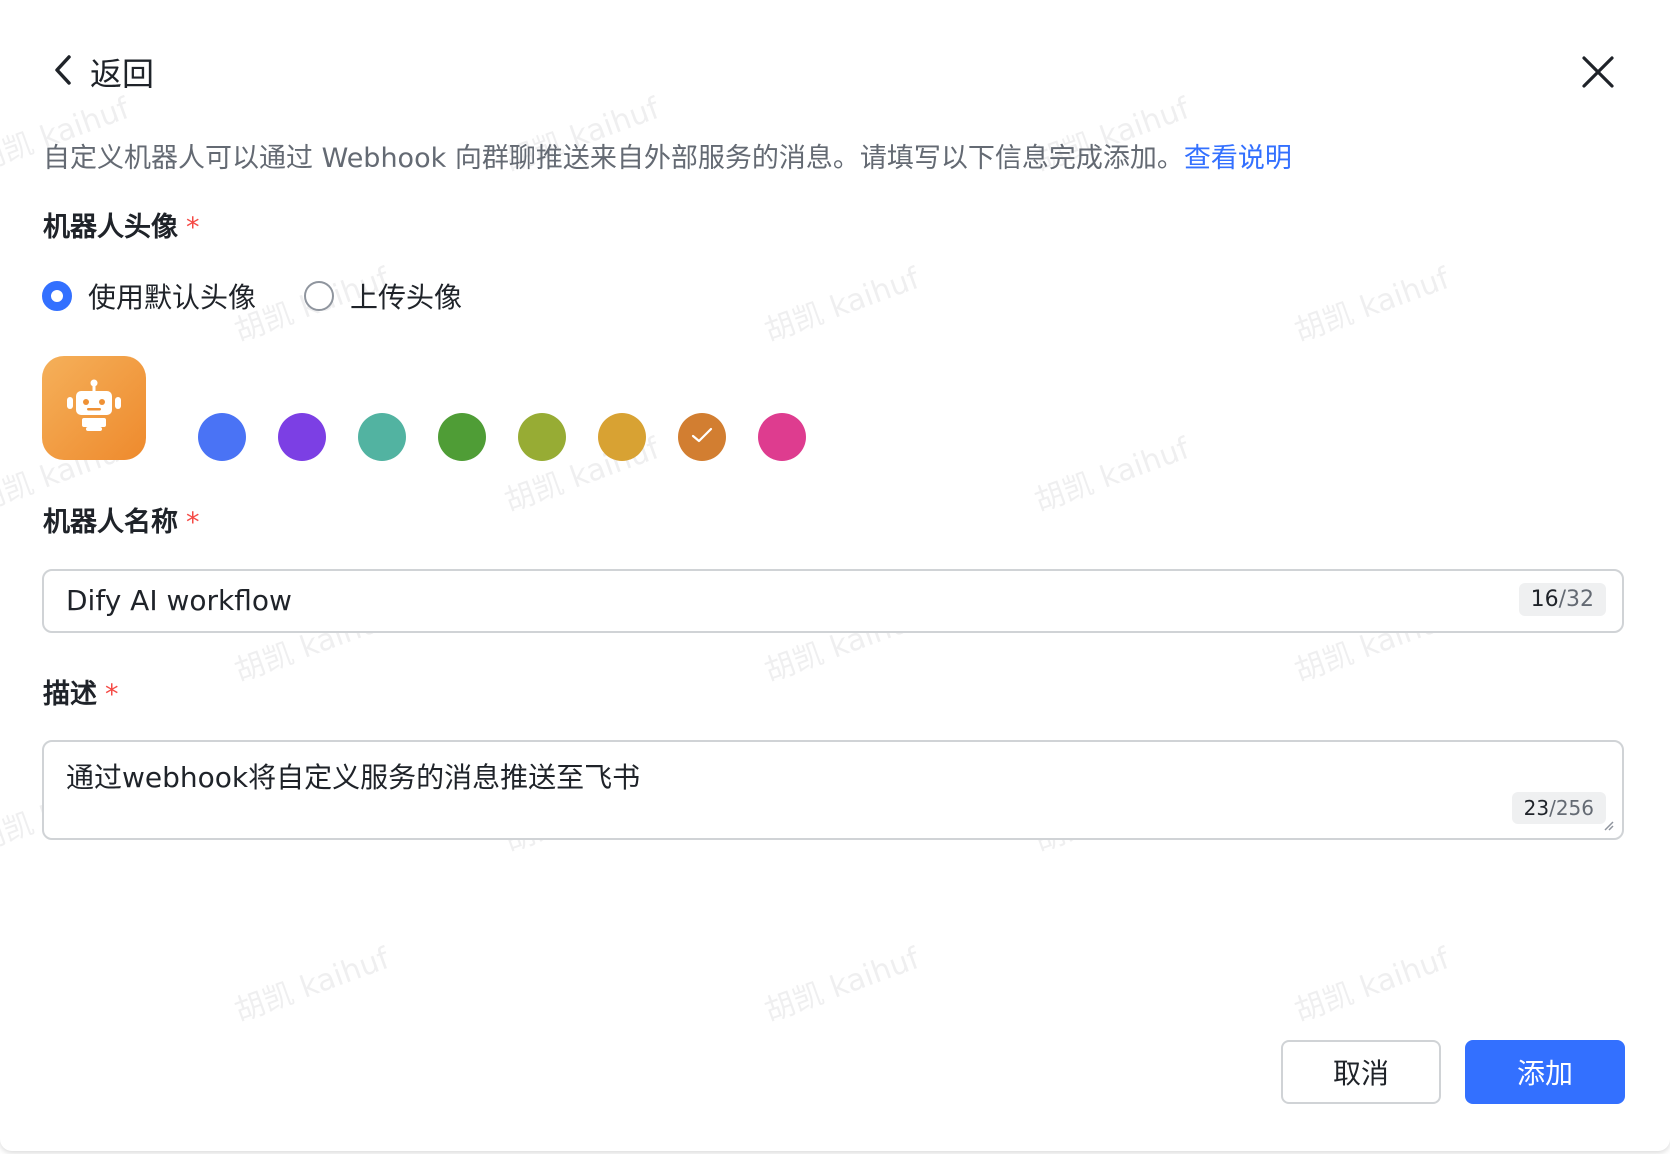 This screenshot has width=1670, height=1154. I want to click on char-counter: 23/256, so click(1558, 808).